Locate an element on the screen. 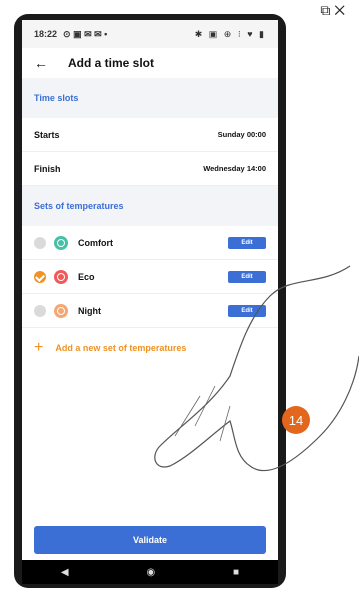 The width and height of the screenshot is (359, 592). finish-value: Wednesday 14:00 is located at coordinates (234, 168).